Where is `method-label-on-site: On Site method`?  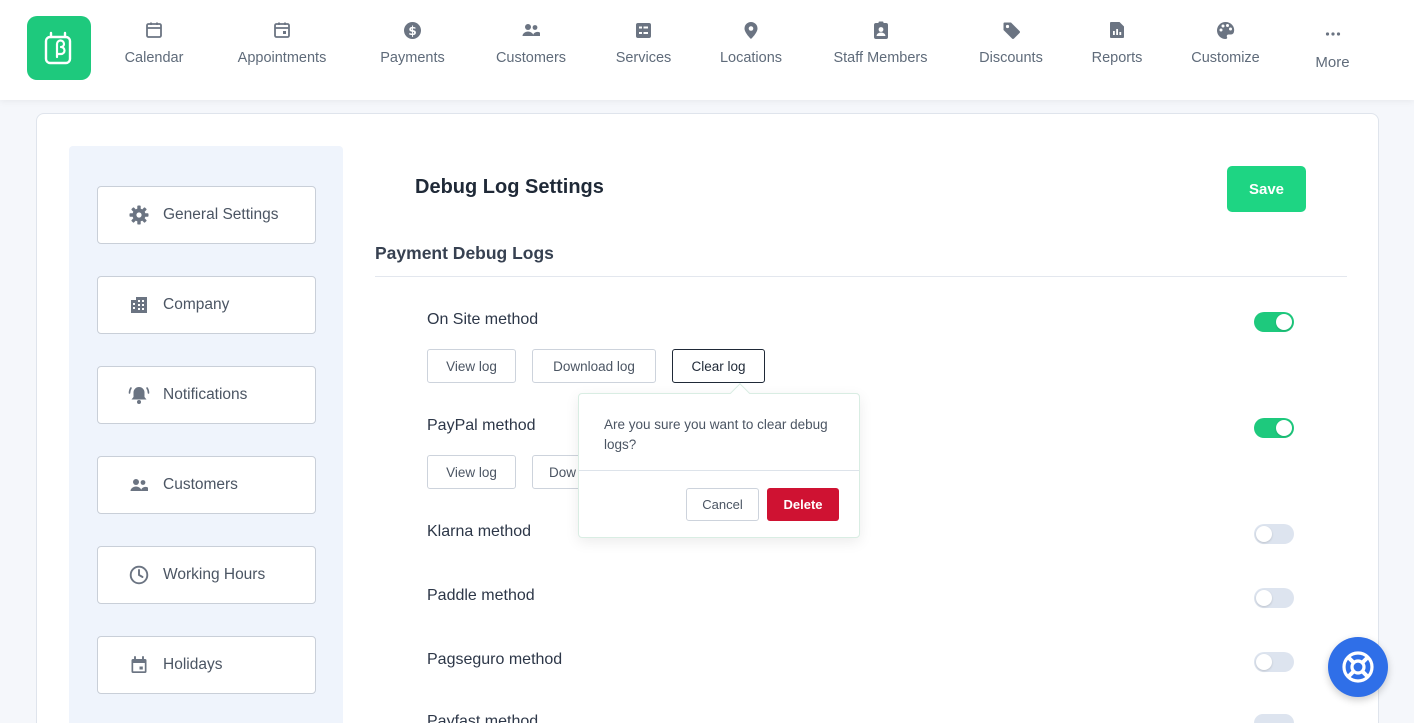
method-label-on-site: On Site method is located at coordinates (483, 319).